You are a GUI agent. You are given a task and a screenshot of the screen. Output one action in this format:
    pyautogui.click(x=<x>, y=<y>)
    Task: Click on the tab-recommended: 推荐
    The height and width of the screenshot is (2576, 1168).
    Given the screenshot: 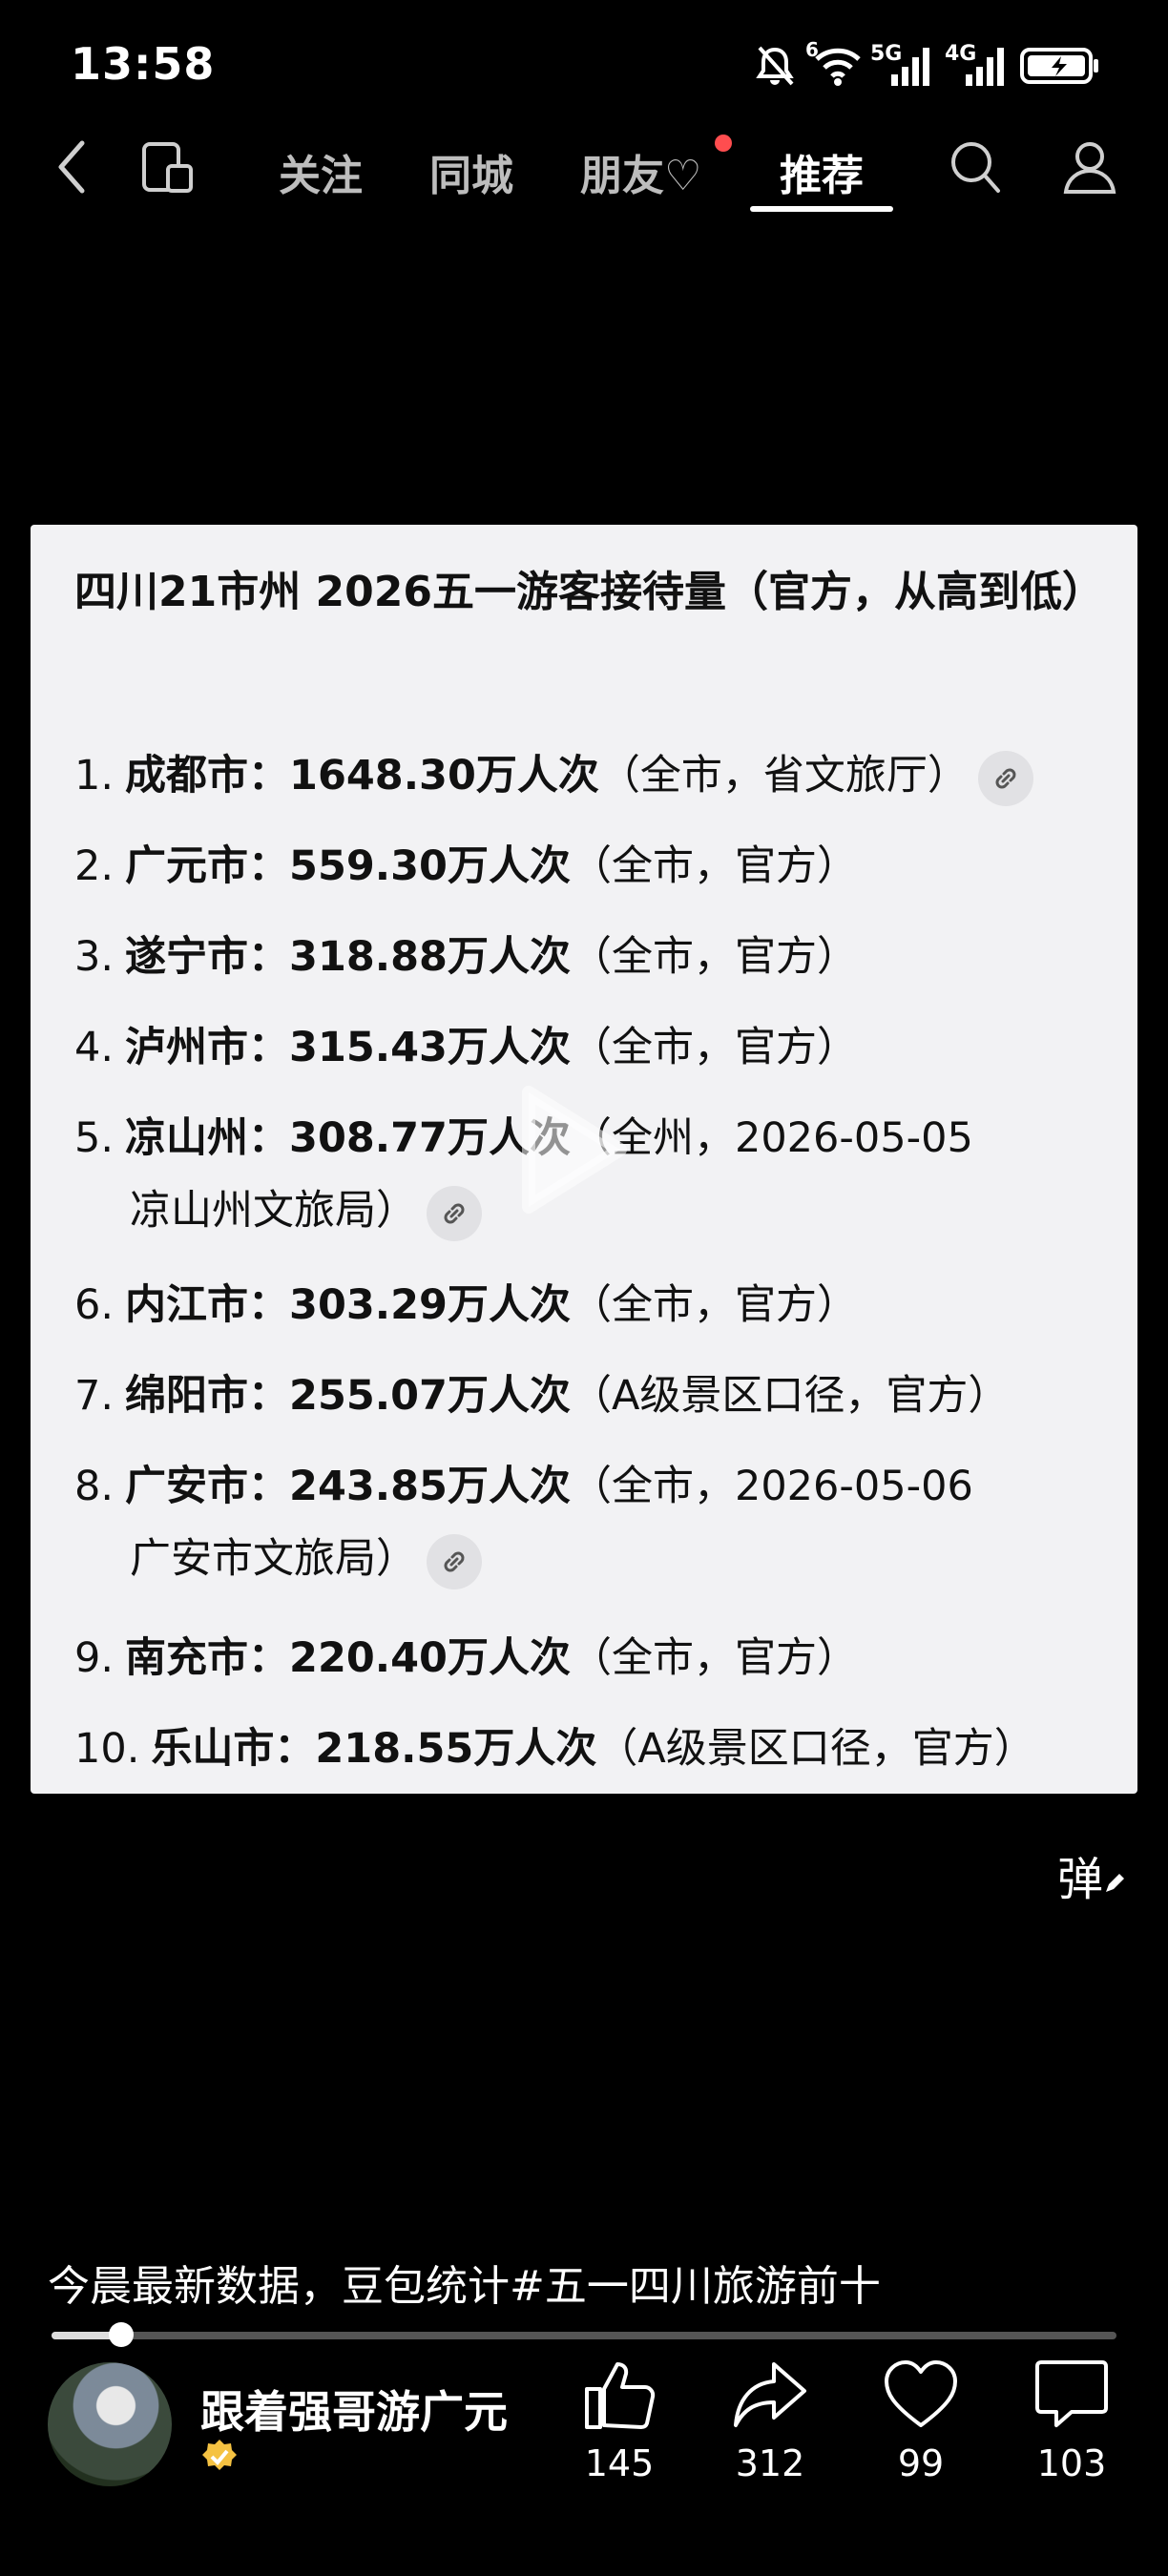 What is the action you would take?
    pyautogui.click(x=822, y=171)
    